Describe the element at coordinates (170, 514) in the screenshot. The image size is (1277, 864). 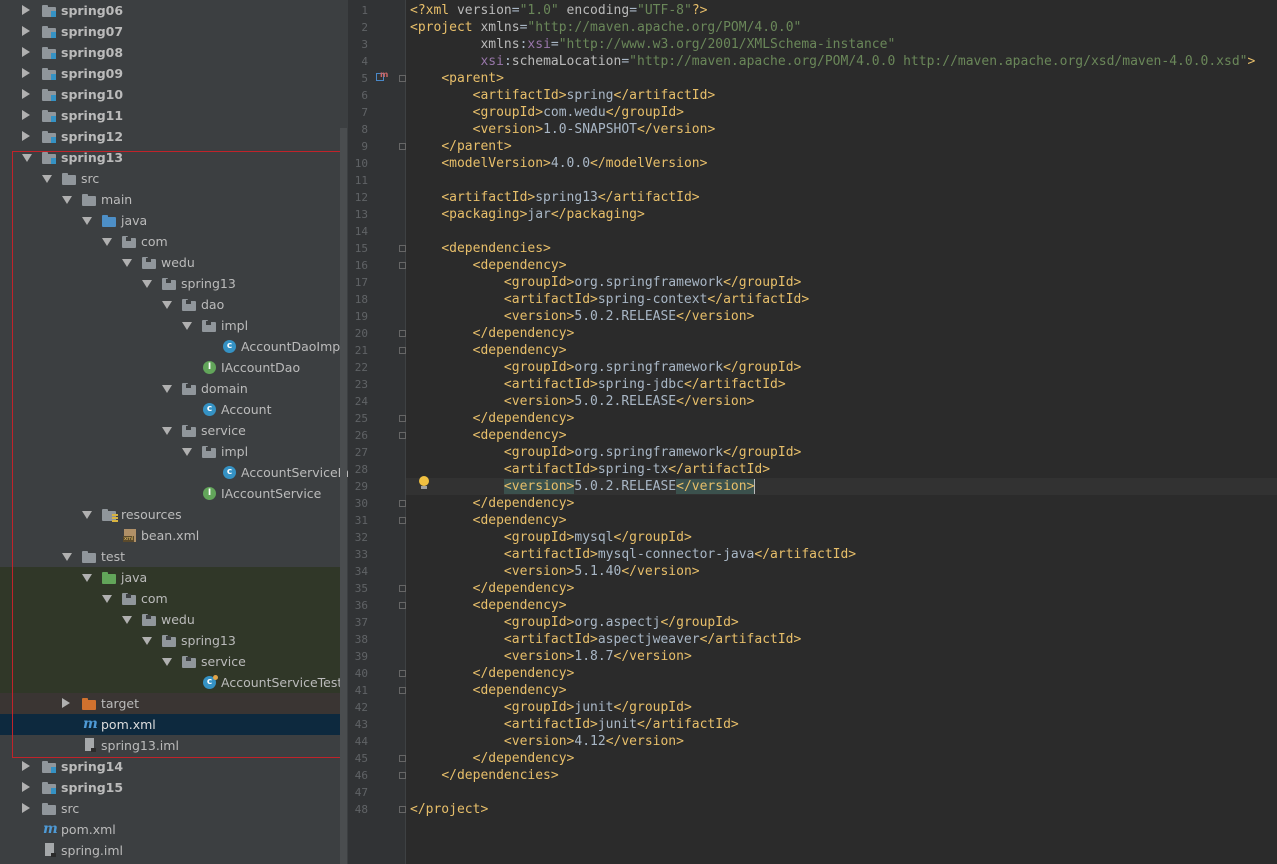
I see `tree-node: resources` at that location.